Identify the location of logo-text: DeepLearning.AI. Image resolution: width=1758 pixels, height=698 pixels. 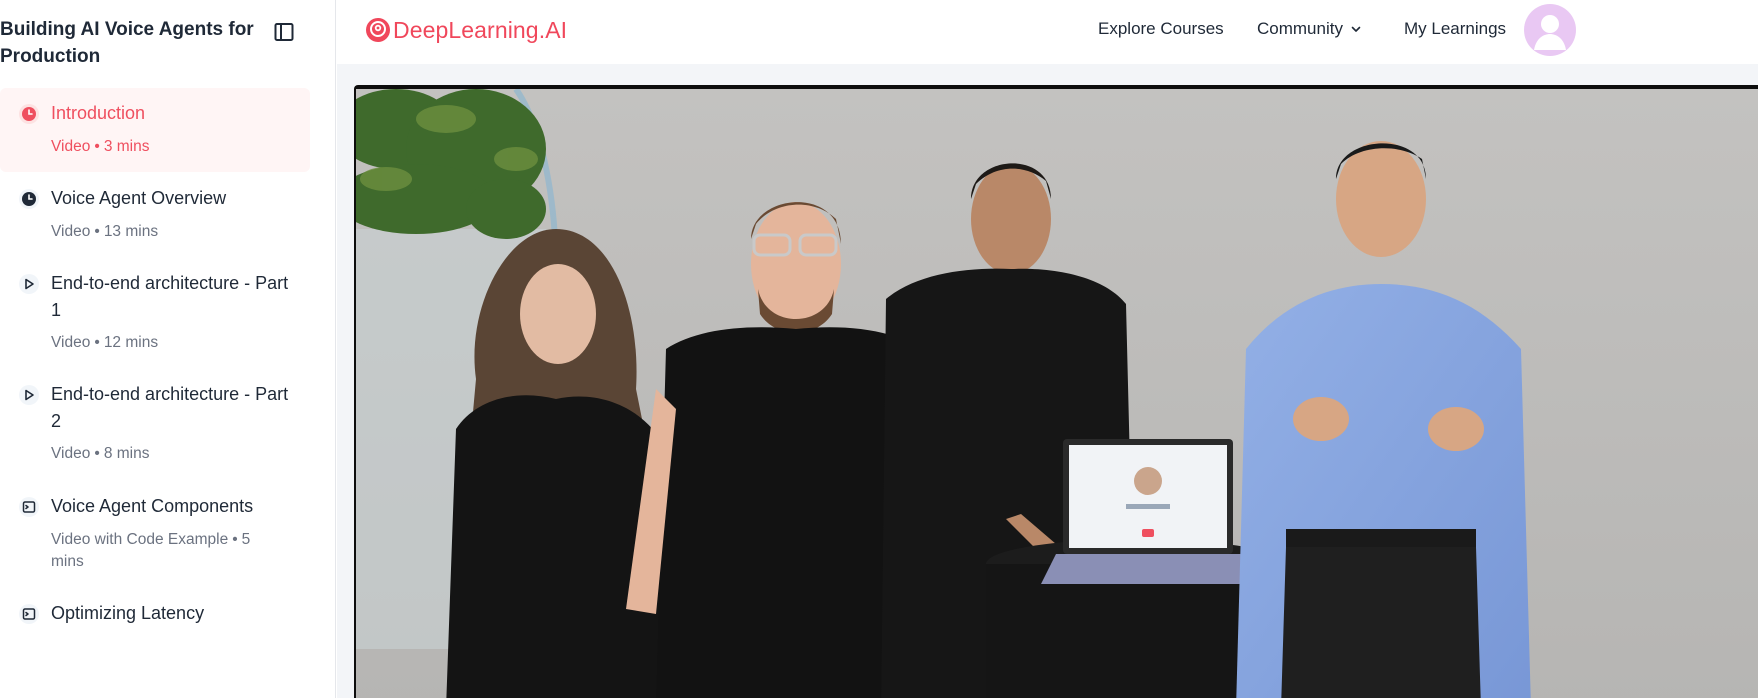
(480, 29).